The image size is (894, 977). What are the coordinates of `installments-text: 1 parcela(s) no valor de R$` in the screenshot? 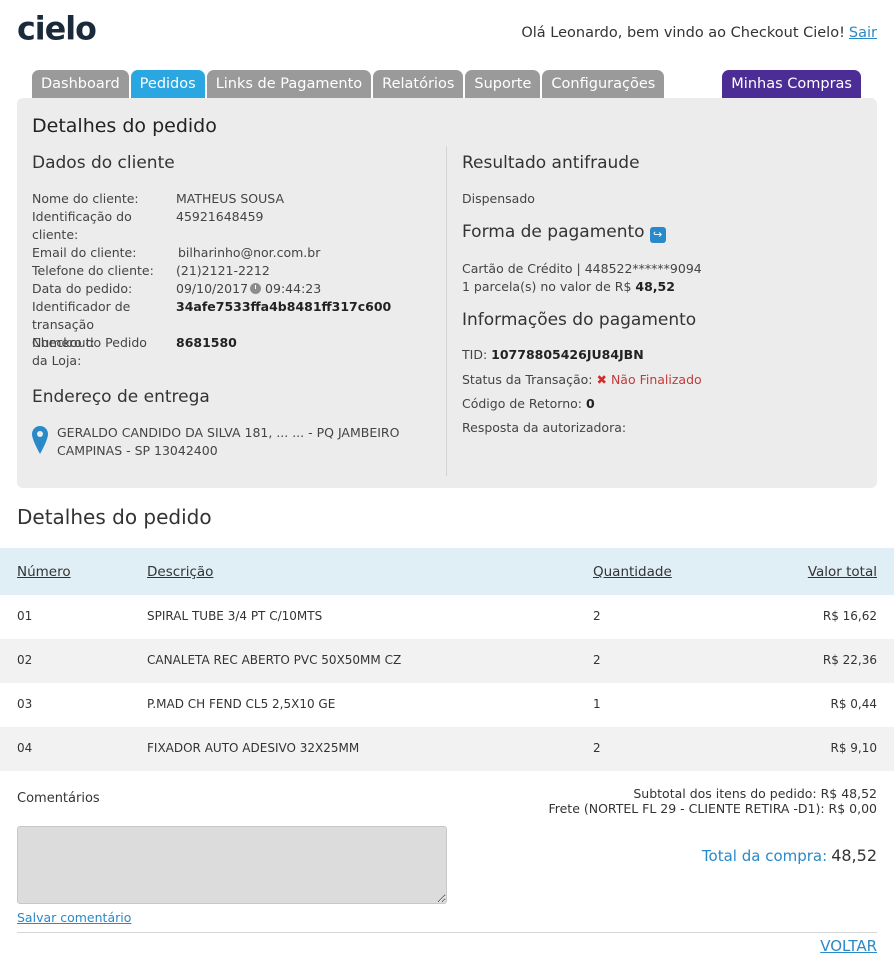 It's located at (547, 286).